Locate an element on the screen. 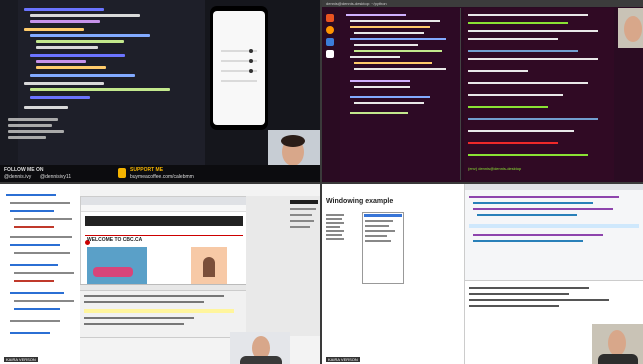  window-title: dennis@dennis-desktop: ~/python is located at coordinates (356, 3).